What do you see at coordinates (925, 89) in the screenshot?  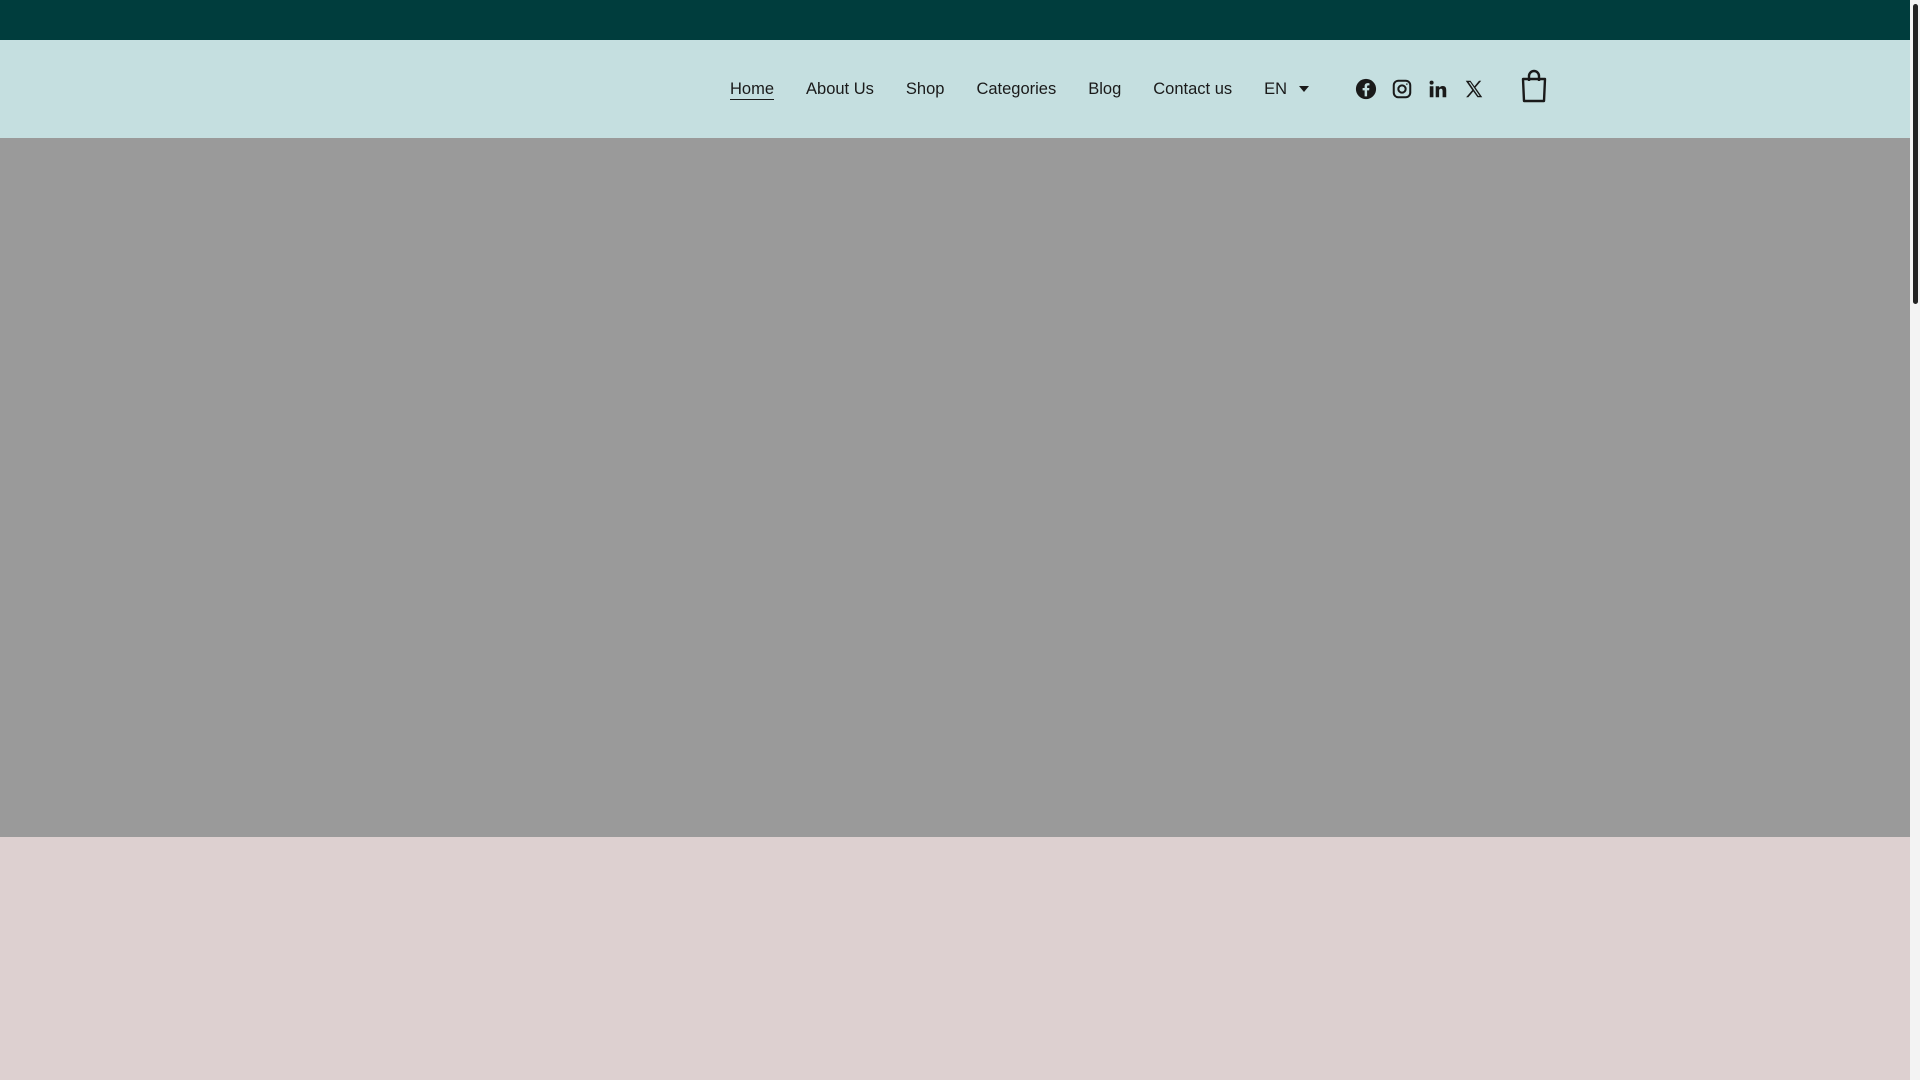 I see `nav-shop: Shop` at bounding box center [925, 89].